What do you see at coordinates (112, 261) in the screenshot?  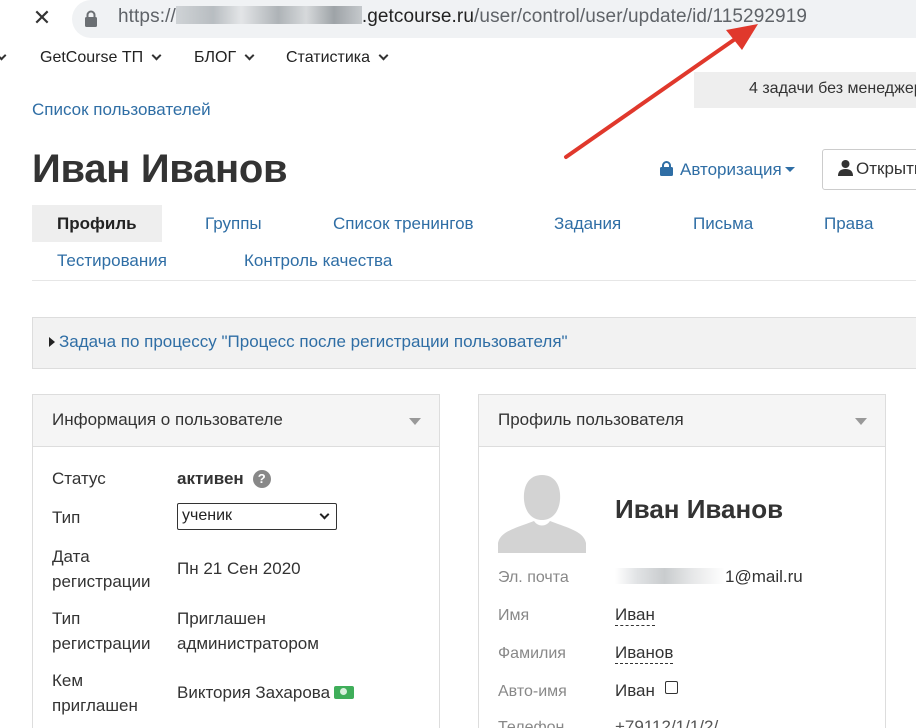 I see `tab-tests: Тестирования` at bounding box center [112, 261].